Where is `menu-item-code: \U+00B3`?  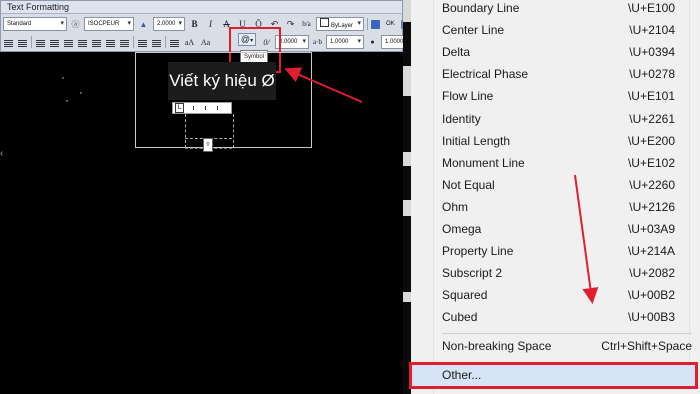
menu-item-code: \U+00B3 is located at coordinates (651, 317).